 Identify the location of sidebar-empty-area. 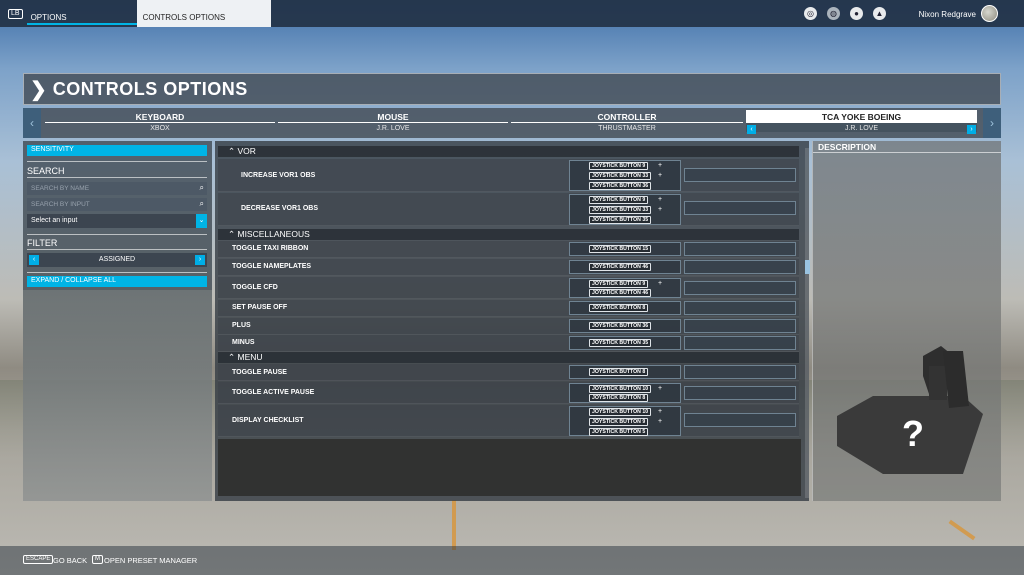
(117, 395).